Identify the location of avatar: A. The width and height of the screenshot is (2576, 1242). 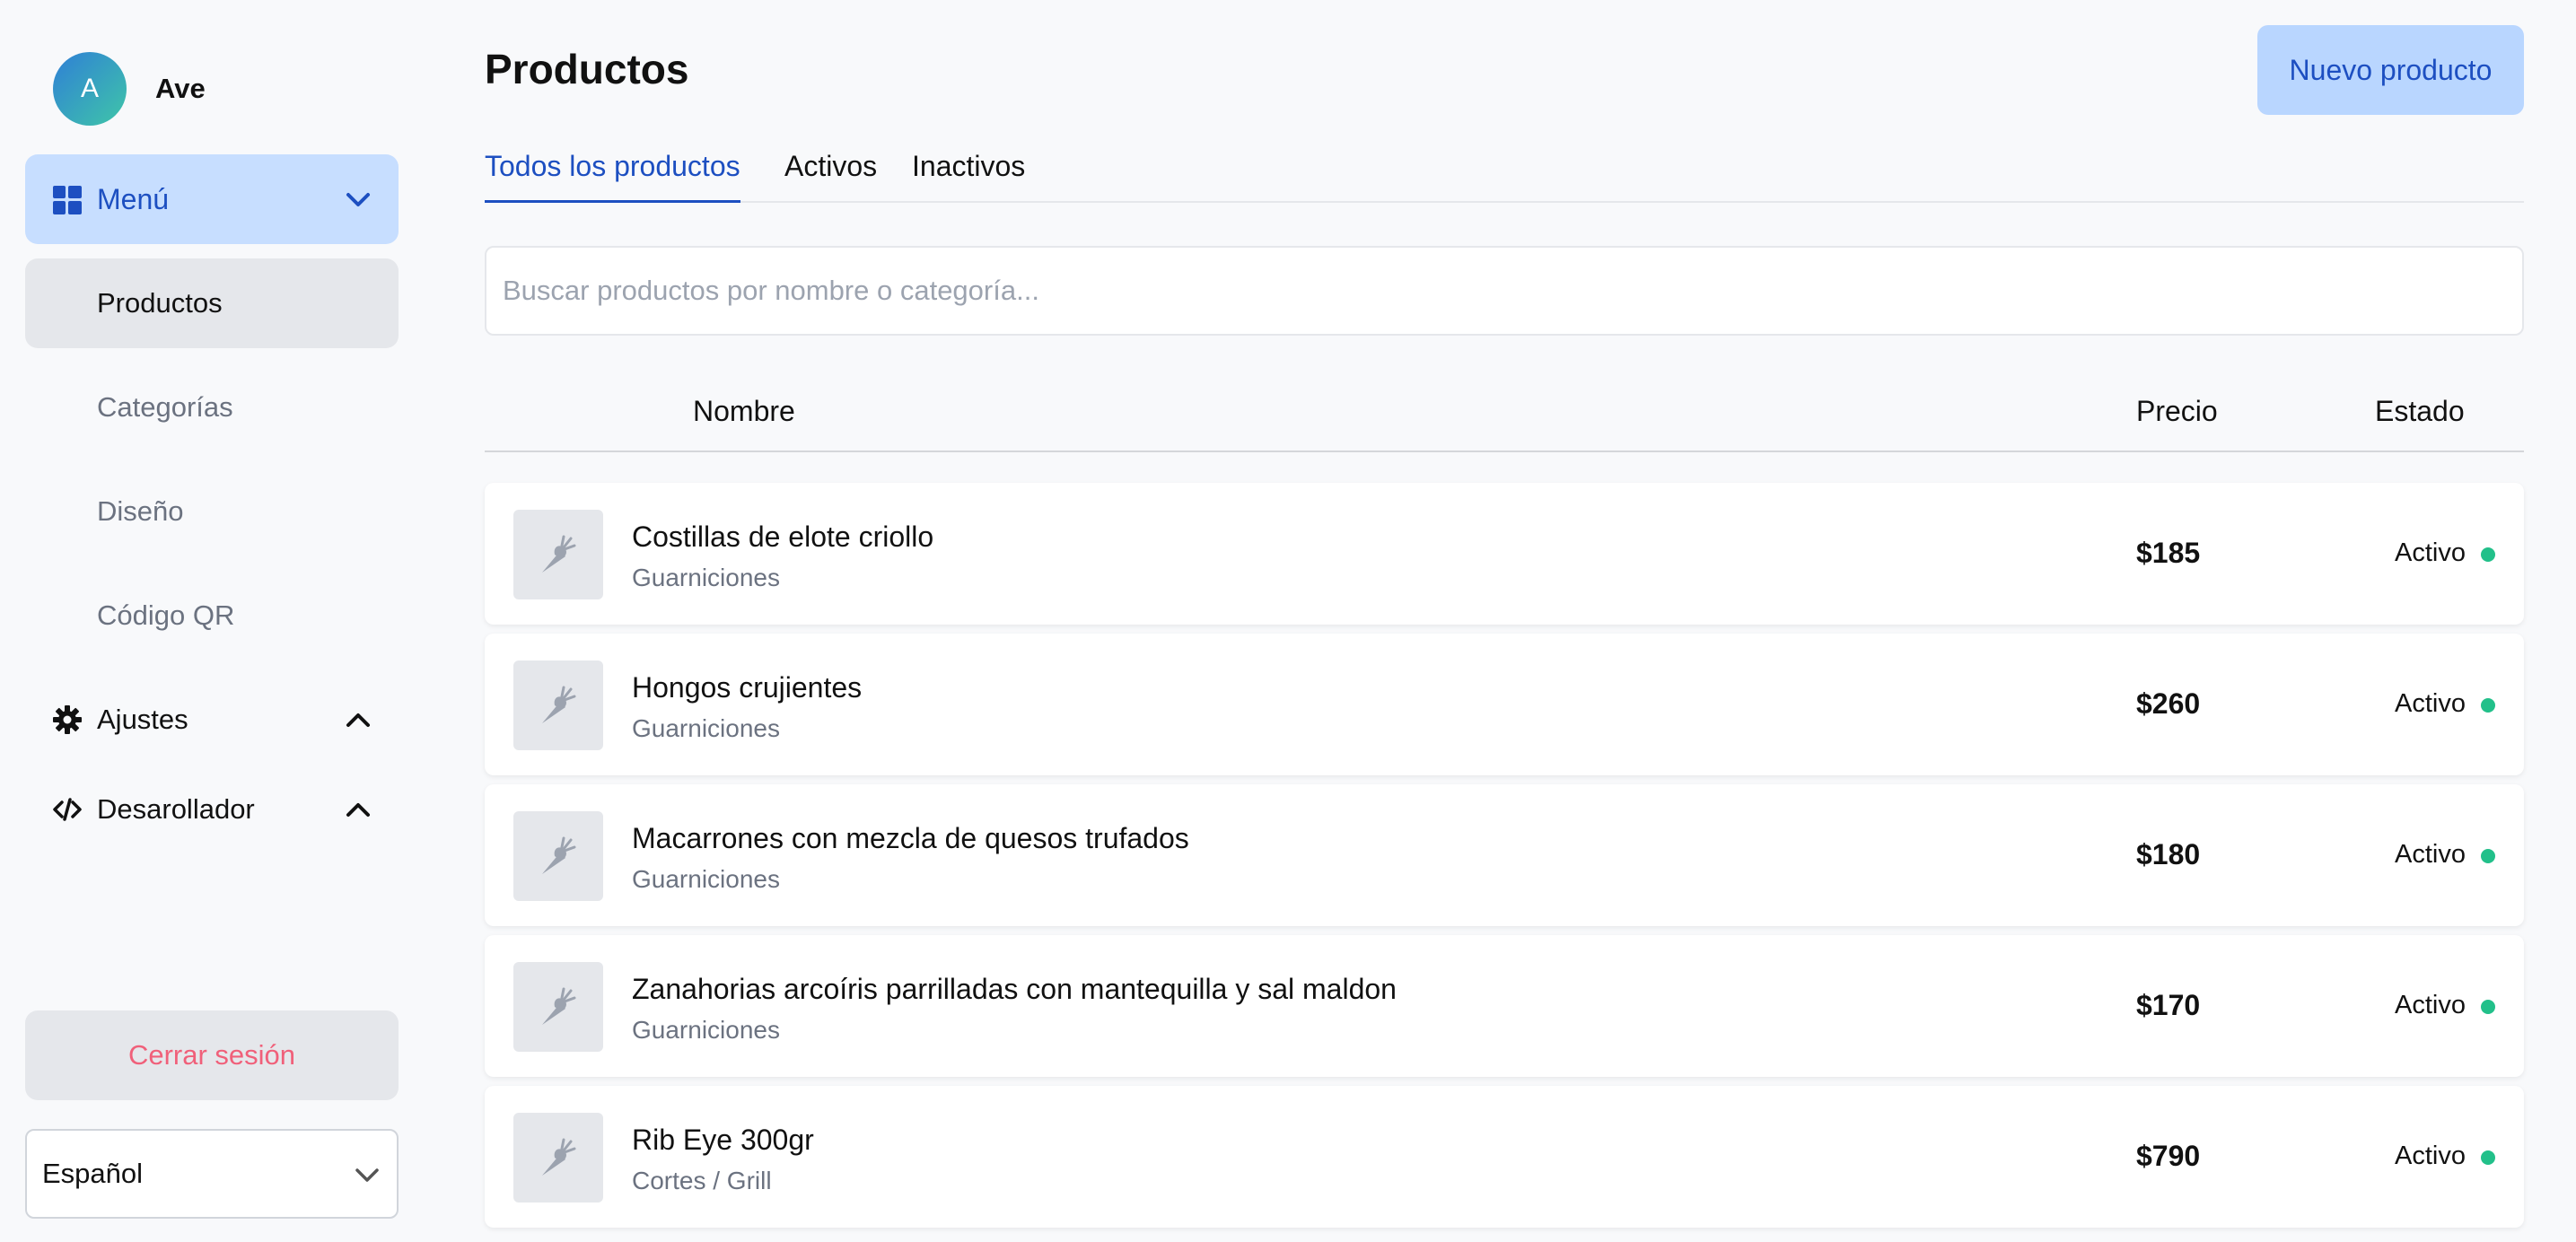
(90, 89).